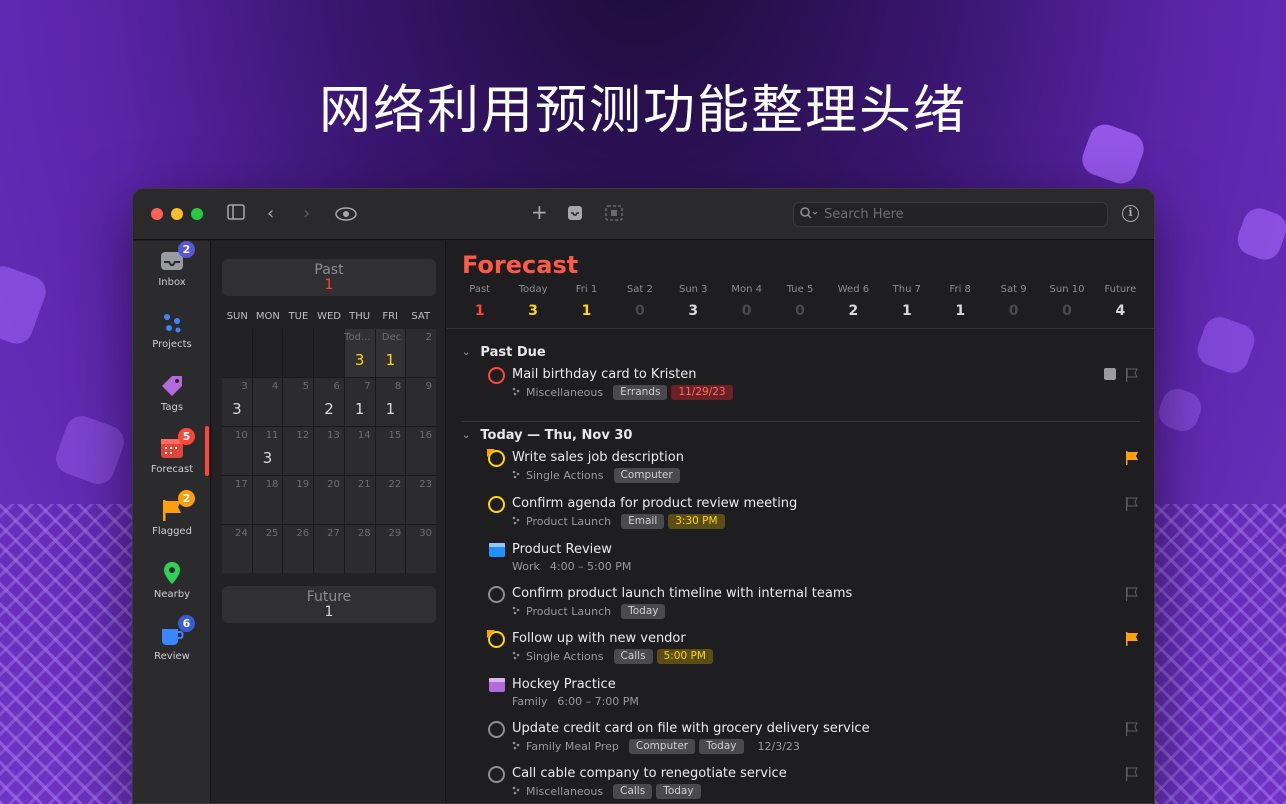  I want to click on calendar-day-number: 27, so click(333, 533).